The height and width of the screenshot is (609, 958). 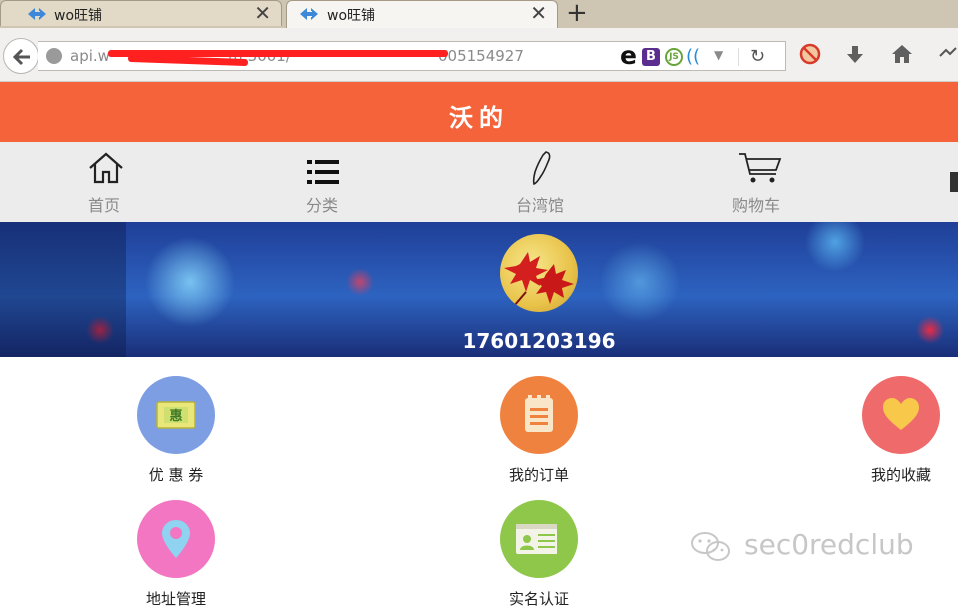 I want to click on nav-item-taiwan: 台湾馆, so click(x=540, y=182).